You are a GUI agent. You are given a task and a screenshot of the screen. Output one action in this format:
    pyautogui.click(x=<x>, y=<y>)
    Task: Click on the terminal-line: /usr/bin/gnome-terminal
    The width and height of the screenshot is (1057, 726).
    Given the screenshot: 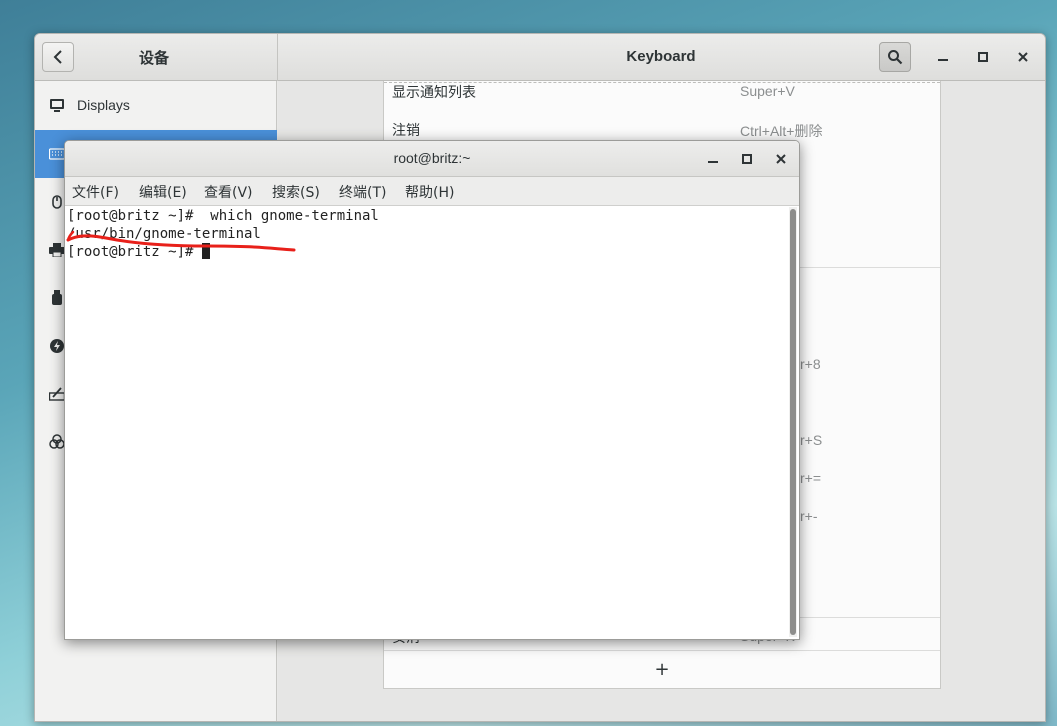 What is the action you would take?
    pyautogui.click(x=164, y=234)
    